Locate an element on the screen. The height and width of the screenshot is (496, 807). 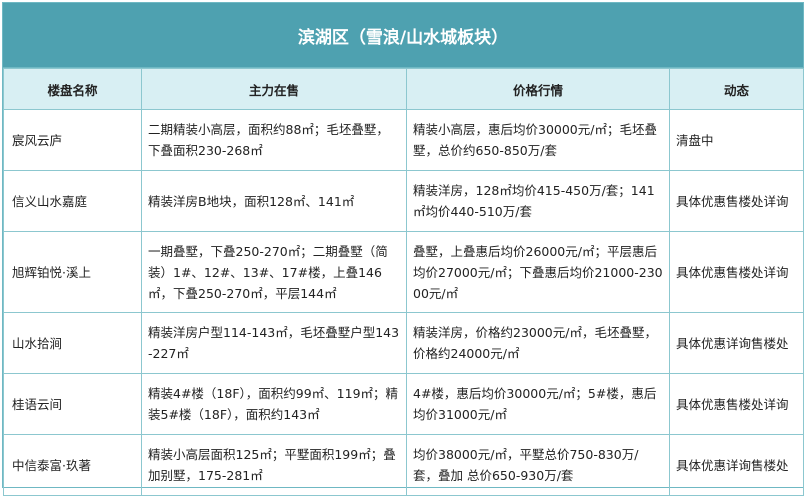
table-title: 滨湖区（雪浪/山水城板块） is located at coordinates (403, 35).